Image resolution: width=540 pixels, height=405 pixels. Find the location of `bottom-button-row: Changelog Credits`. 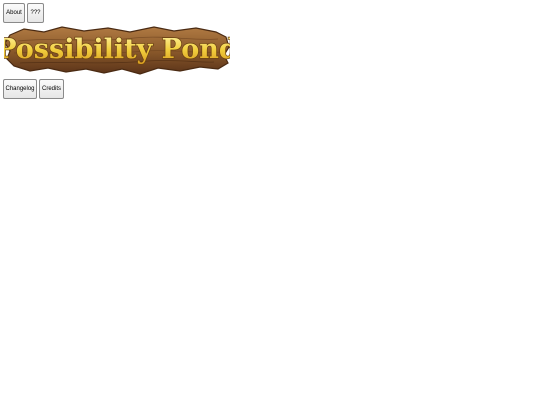

bottom-button-row: Changelog Credits is located at coordinates (33, 89).